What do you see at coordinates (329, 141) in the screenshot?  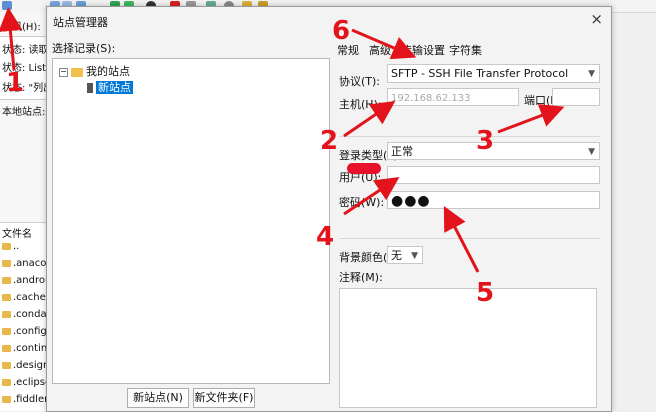 I see `annotation-number-2: 2` at bounding box center [329, 141].